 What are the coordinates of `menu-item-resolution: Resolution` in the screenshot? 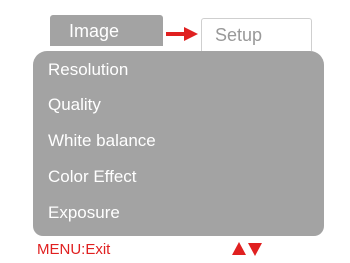 It's located at (88, 70).